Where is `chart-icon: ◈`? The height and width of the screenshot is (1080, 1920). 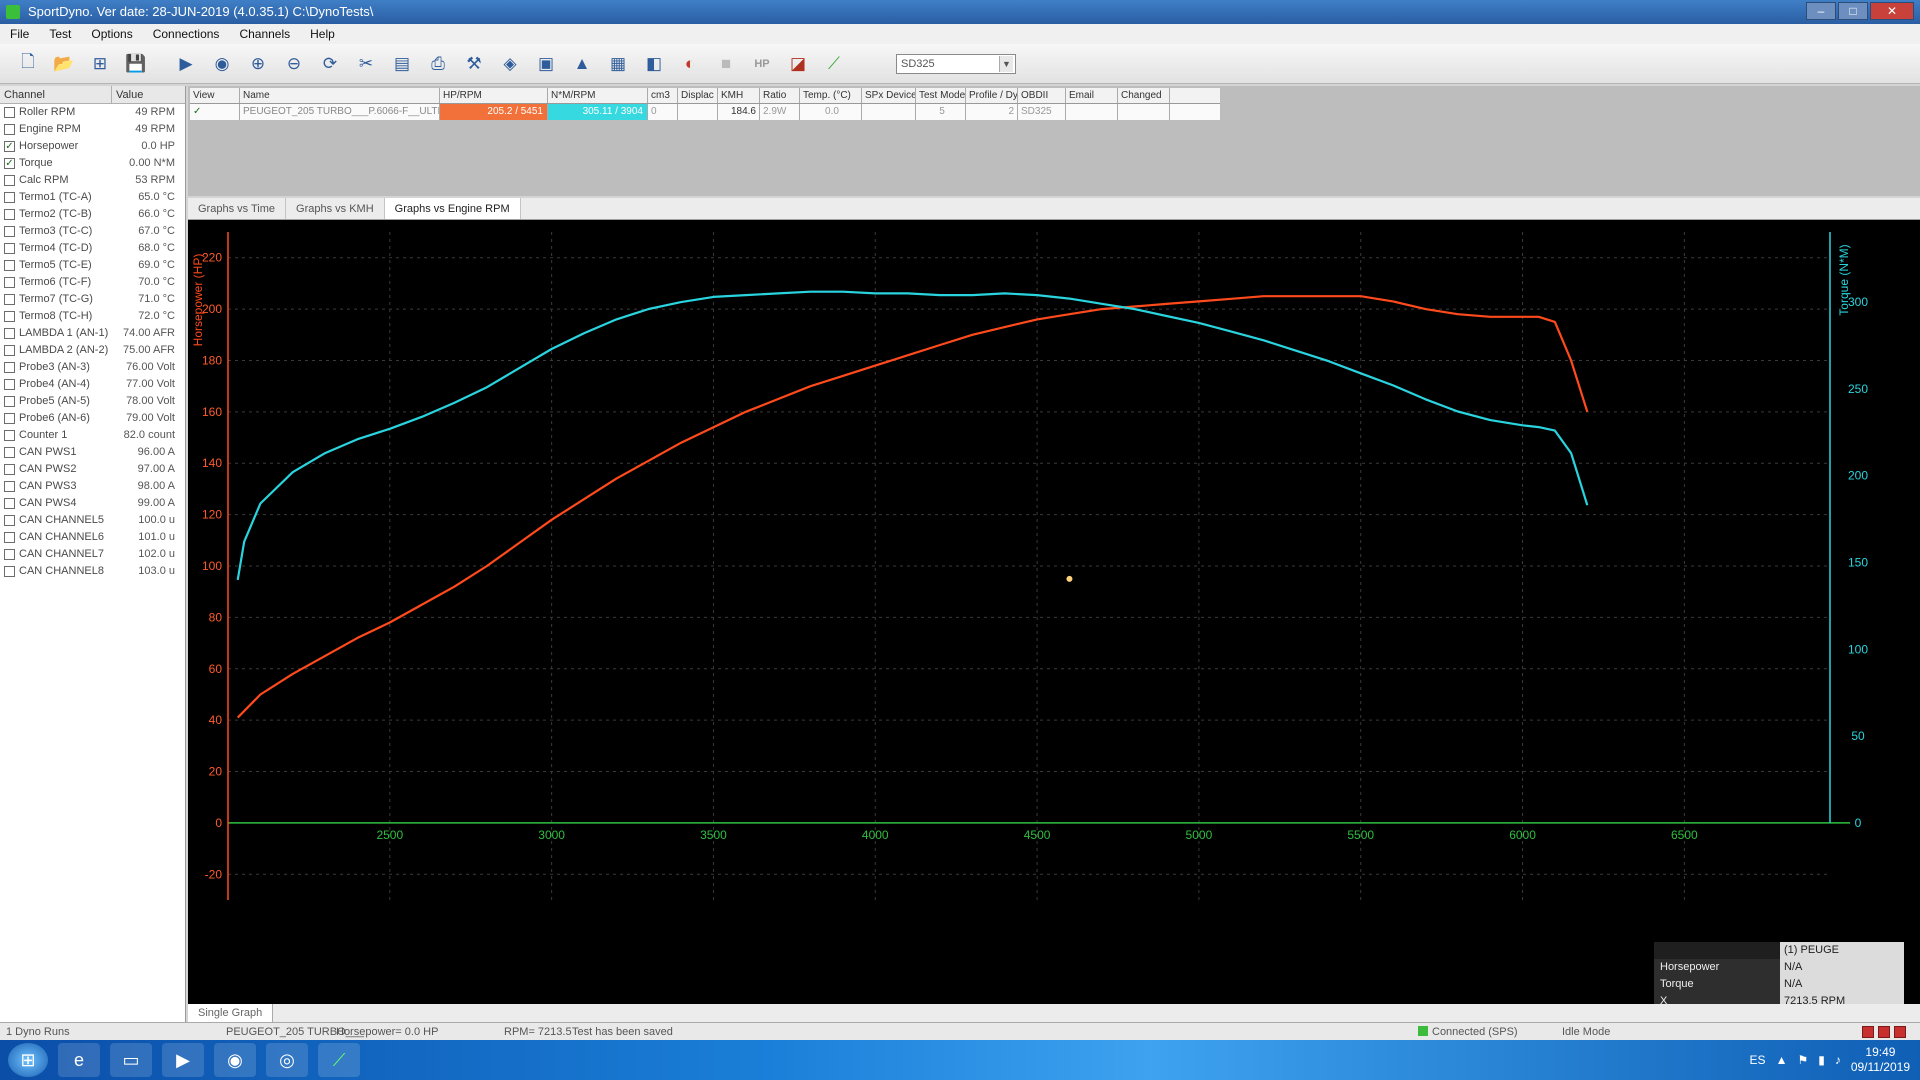
chart-icon: ◈ is located at coordinates (510, 64).